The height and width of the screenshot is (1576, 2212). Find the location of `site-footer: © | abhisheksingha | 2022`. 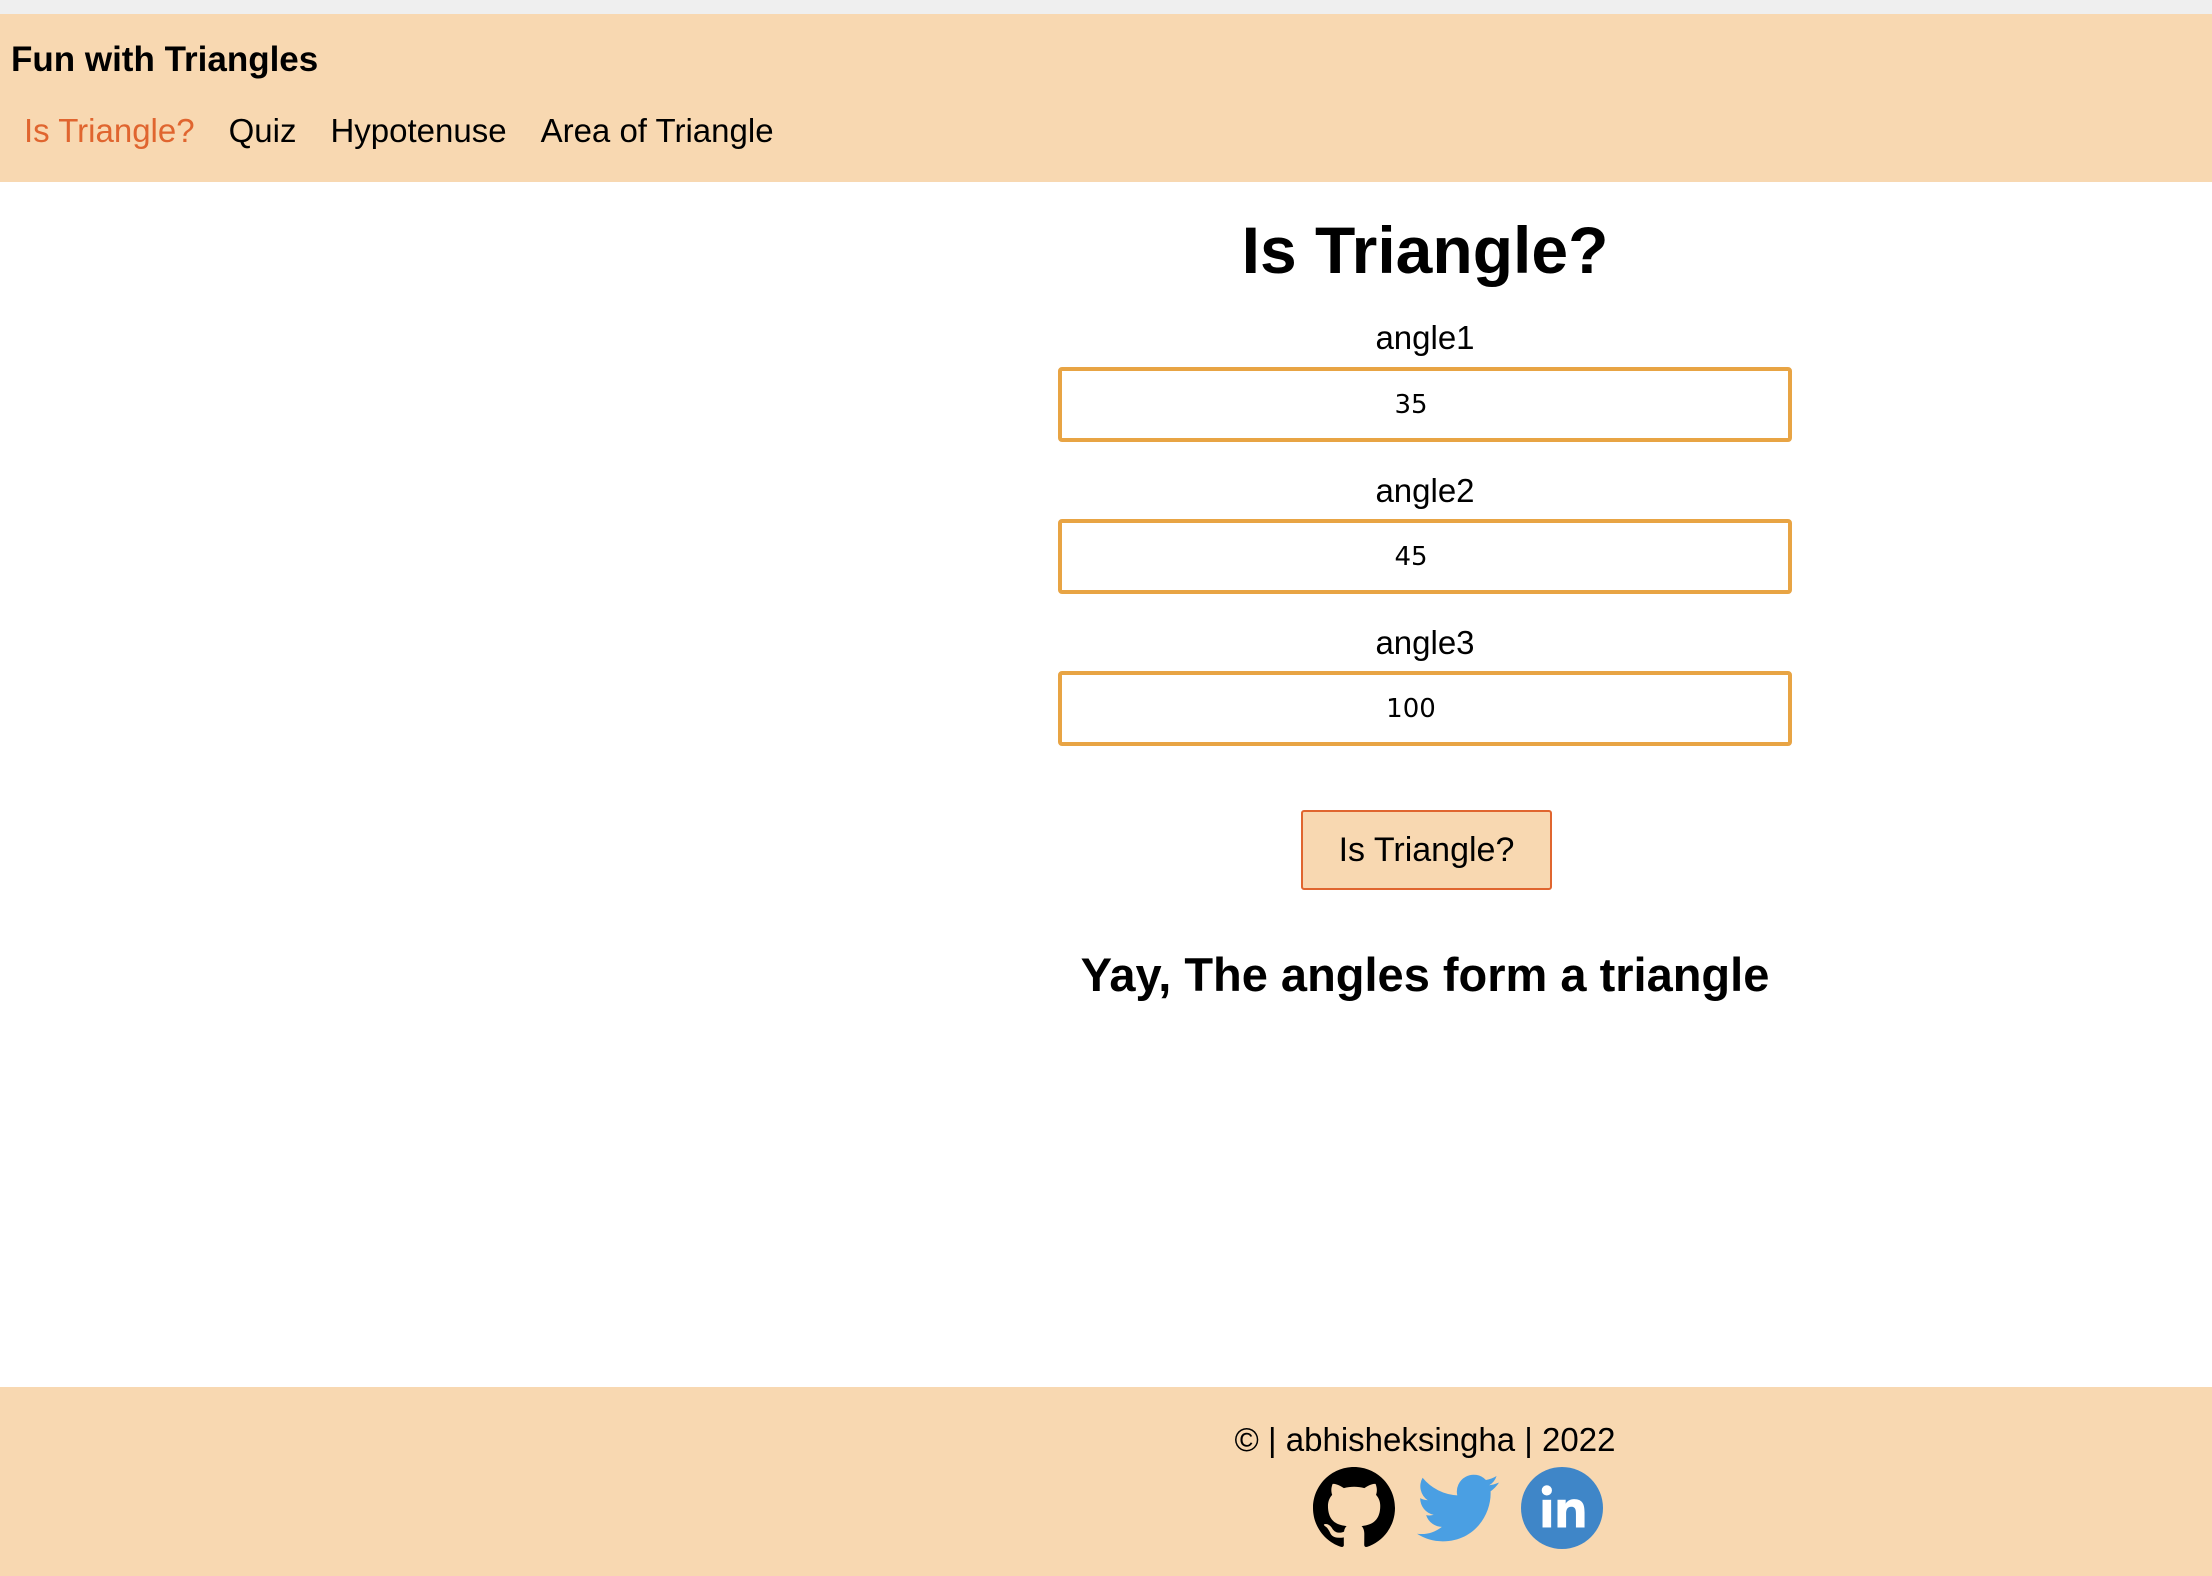

site-footer: © | abhisheksingha | 2022 is located at coordinates (1106, 1481).